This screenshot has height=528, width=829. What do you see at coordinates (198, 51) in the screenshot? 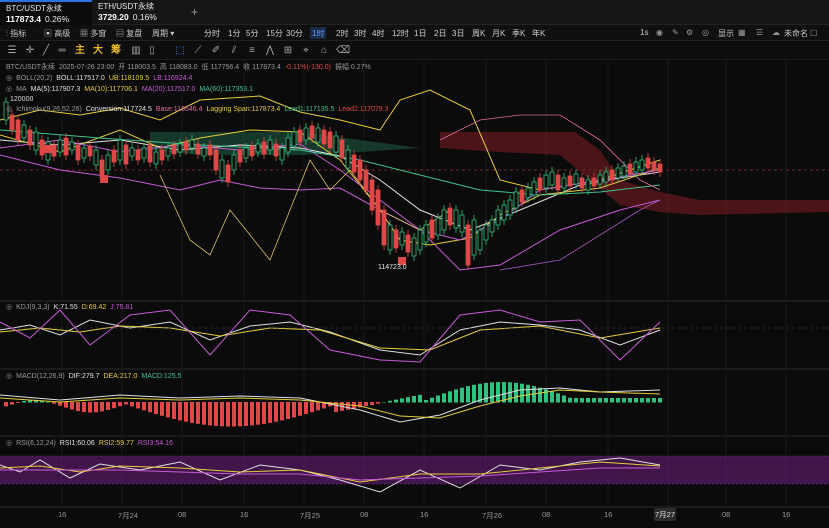
I see `ray-icon: ⟋` at bounding box center [198, 51].